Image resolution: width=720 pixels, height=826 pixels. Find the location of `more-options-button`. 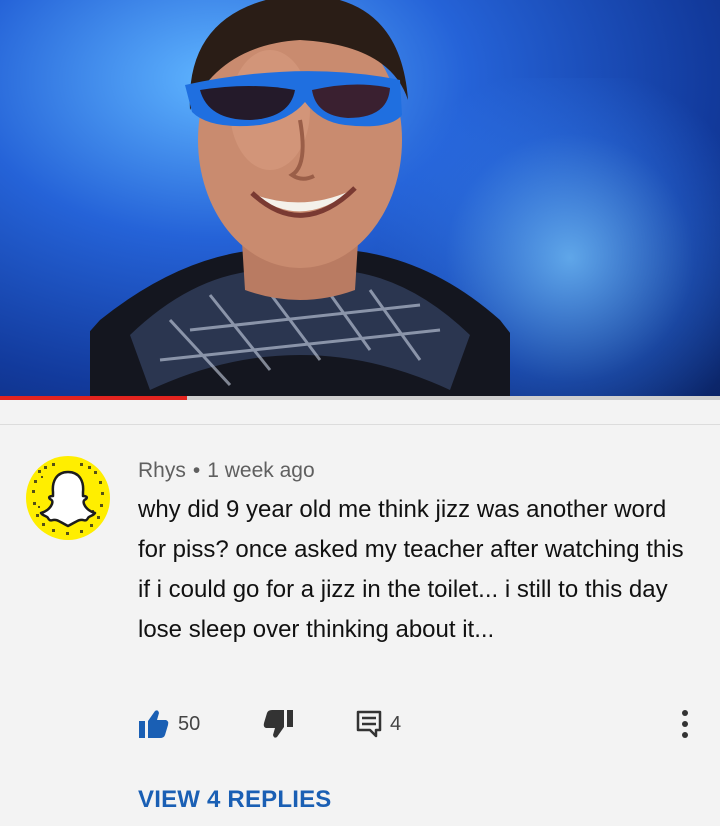

more-options-button is located at coordinates (685, 724).